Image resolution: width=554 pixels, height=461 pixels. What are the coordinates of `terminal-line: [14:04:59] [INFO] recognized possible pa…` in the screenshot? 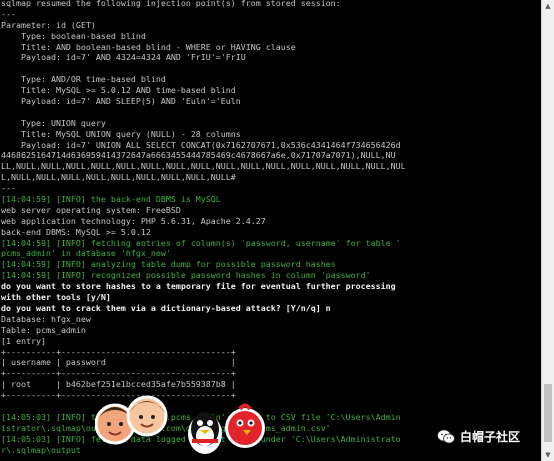 It's located at (186, 275).